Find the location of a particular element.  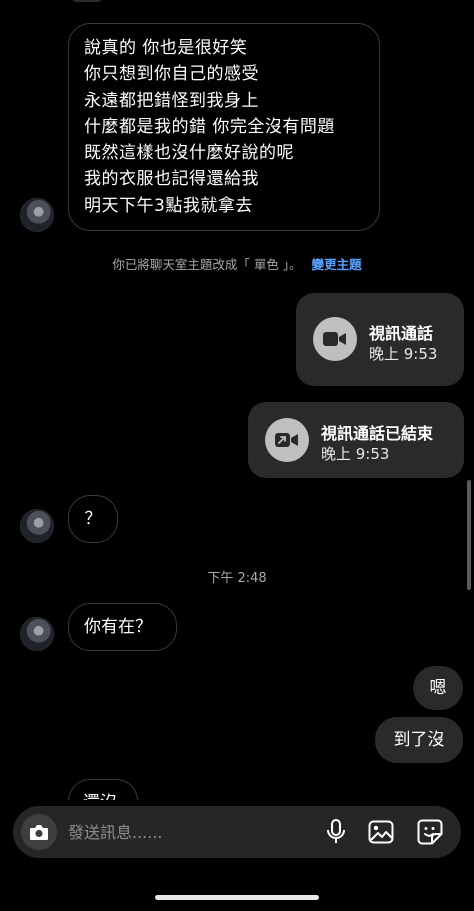

message-composer is located at coordinates (237, 832).